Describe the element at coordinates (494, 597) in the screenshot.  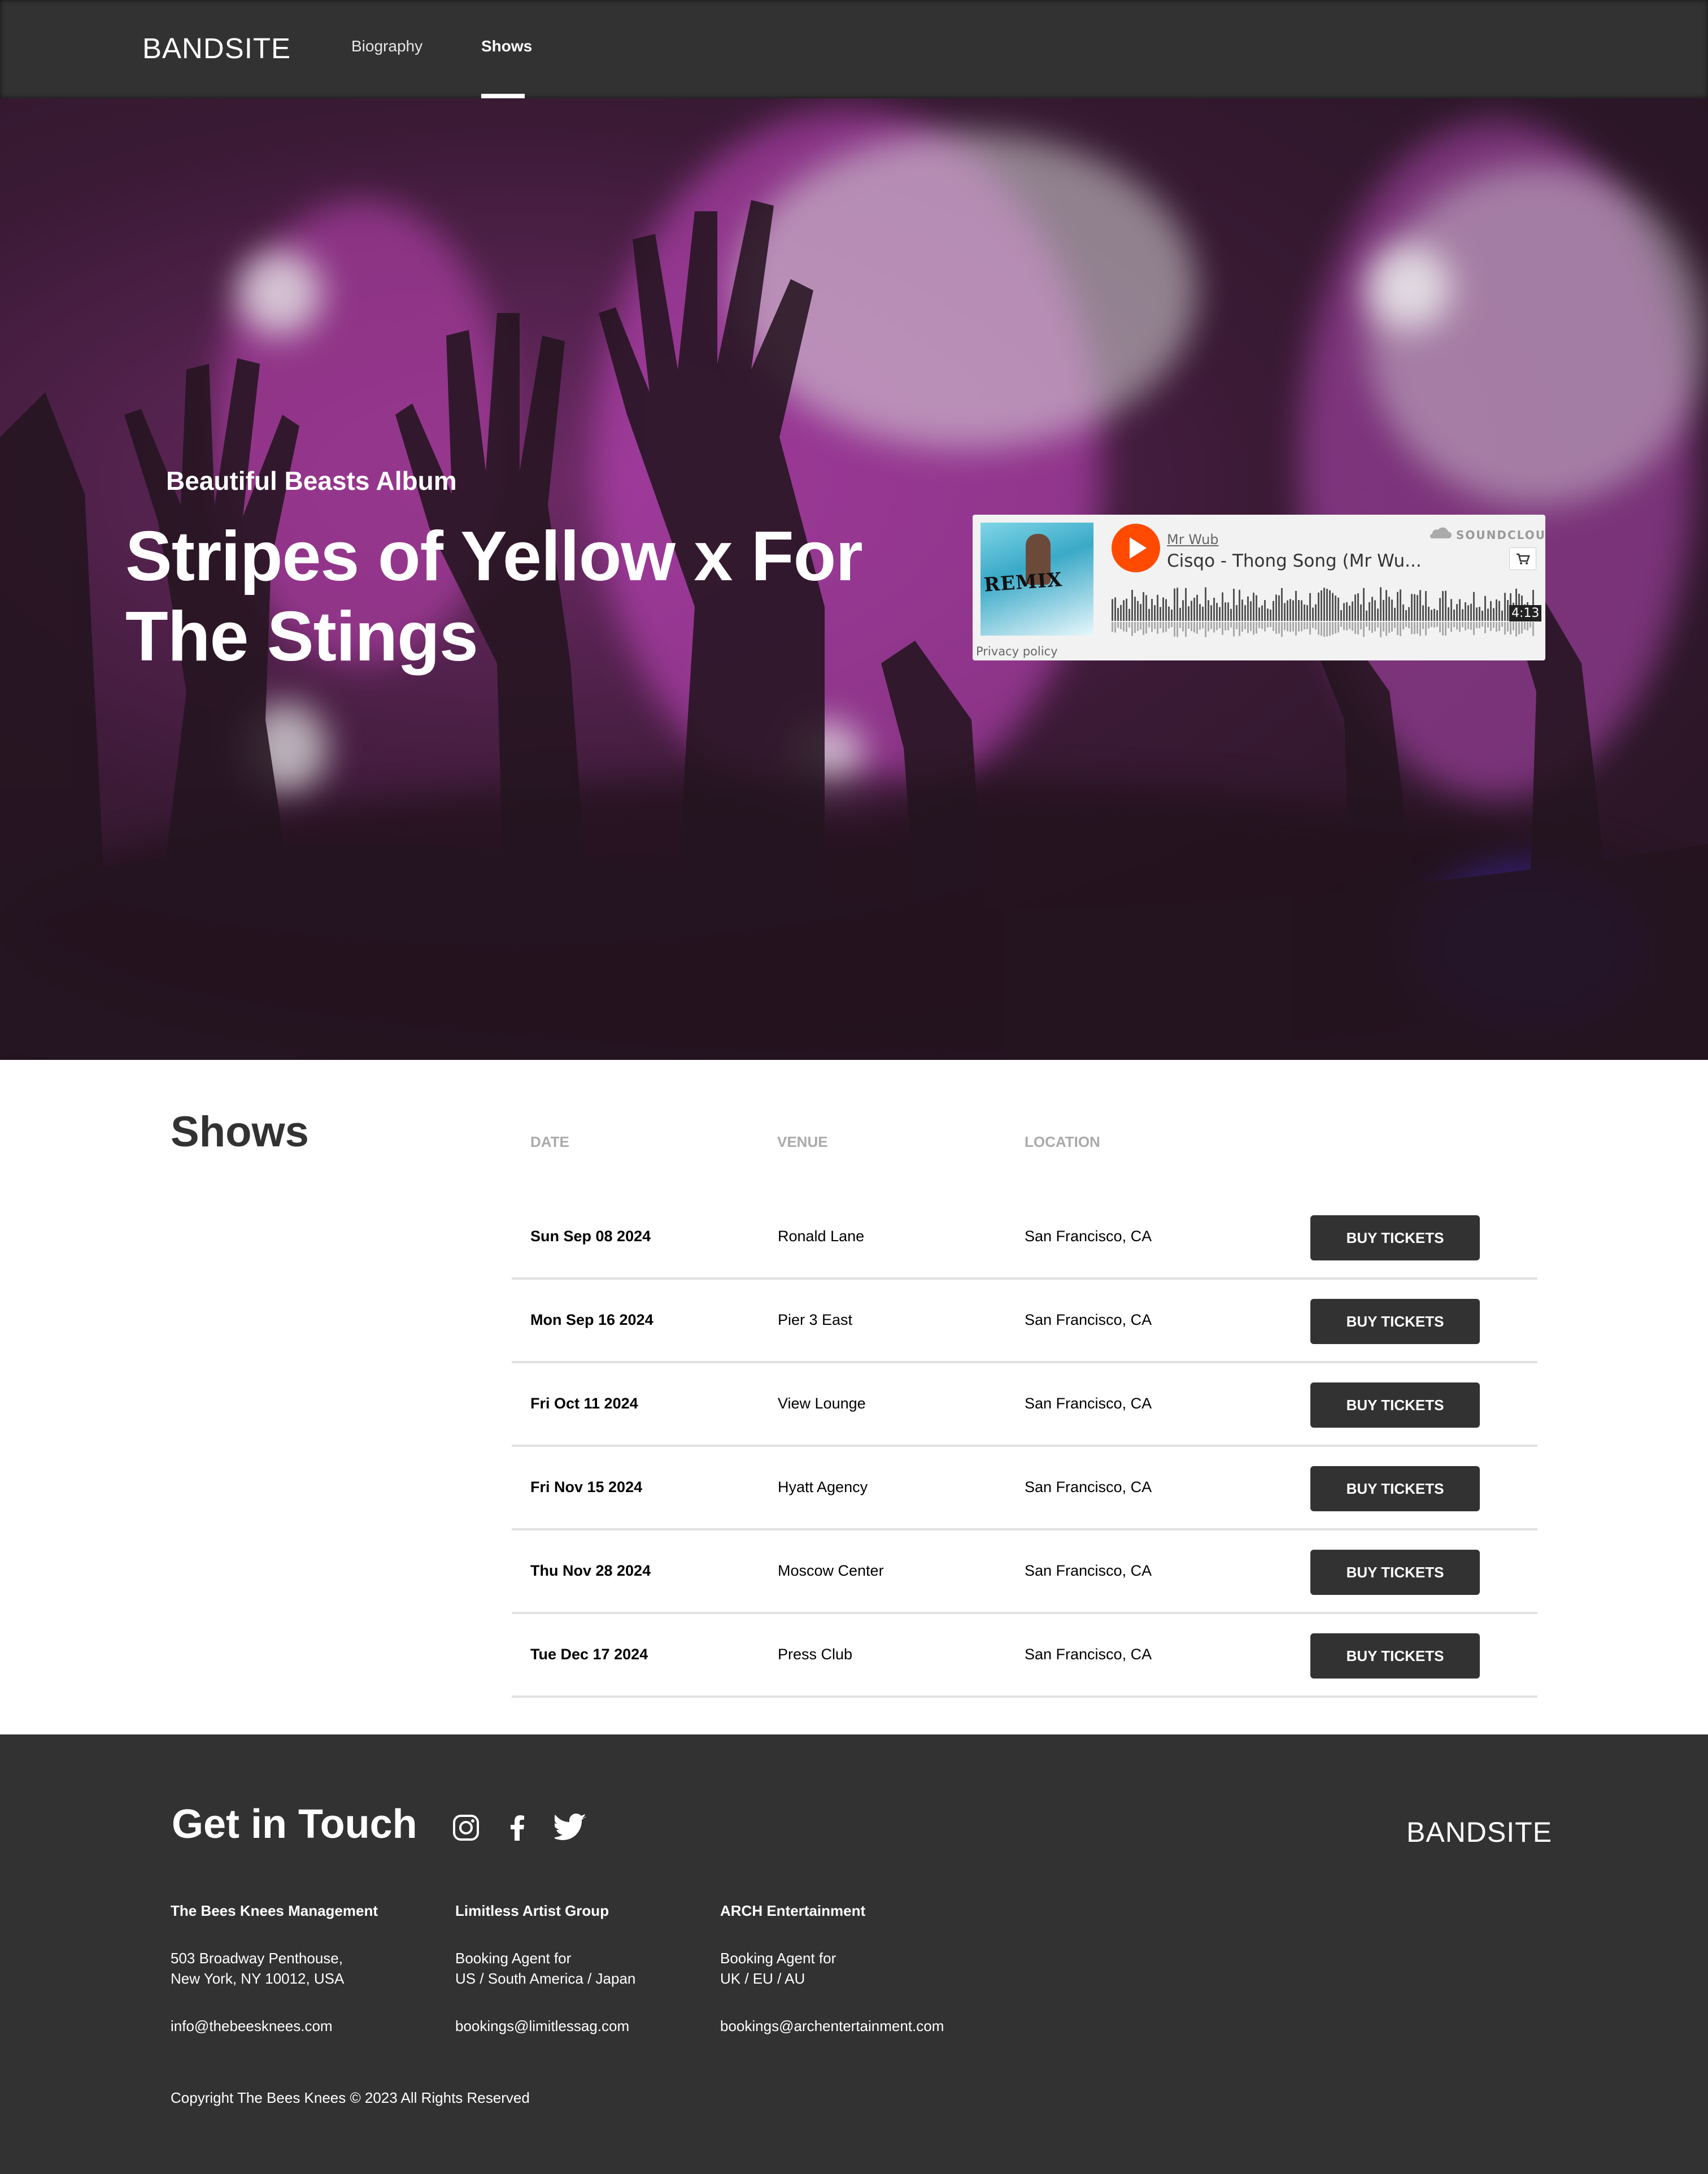
I see `hero-title: Stripes of Yellow x For The Stings` at that location.